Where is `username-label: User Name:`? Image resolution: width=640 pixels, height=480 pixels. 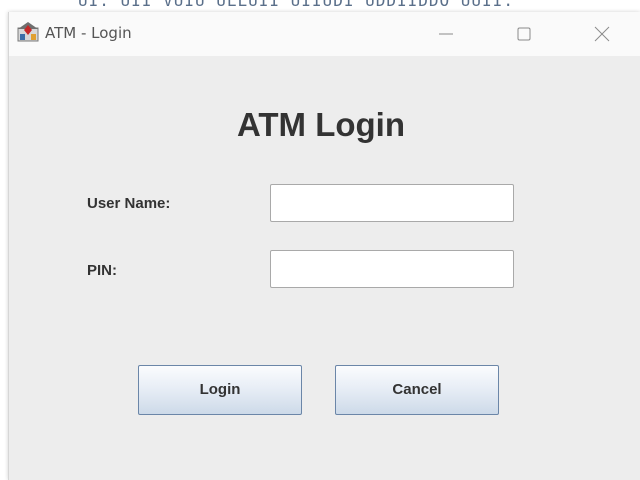 username-label: User Name: is located at coordinates (129, 203).